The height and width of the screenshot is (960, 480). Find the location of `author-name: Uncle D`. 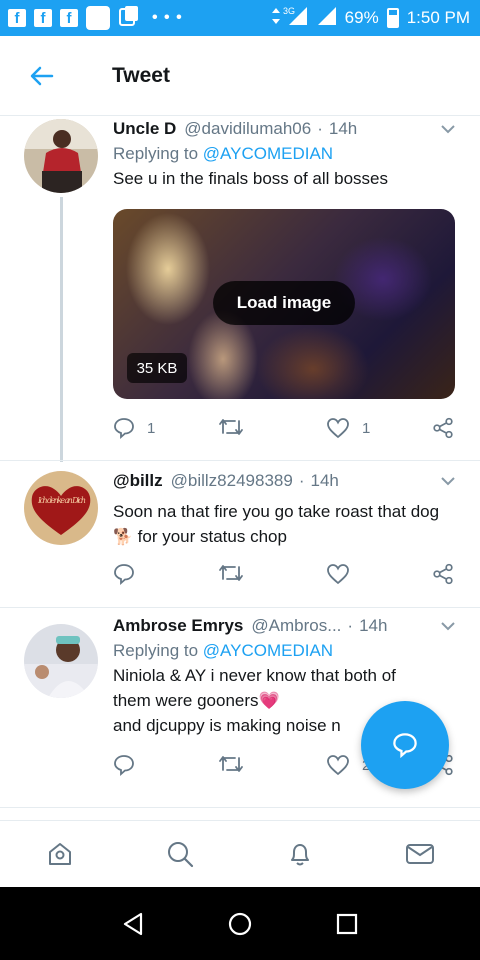

author-name: Uncle D is located at coordinates (144, 129).